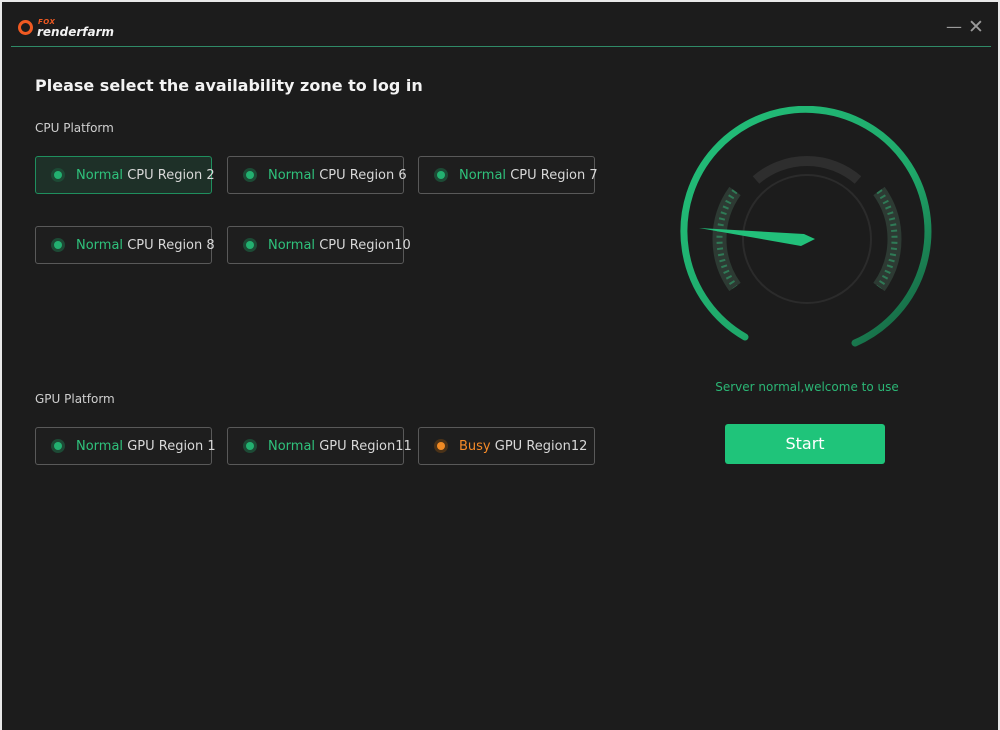 The image size is (1000, 730). I want to click on cpu-platform-label: CPU Platform, so click(74, 128).